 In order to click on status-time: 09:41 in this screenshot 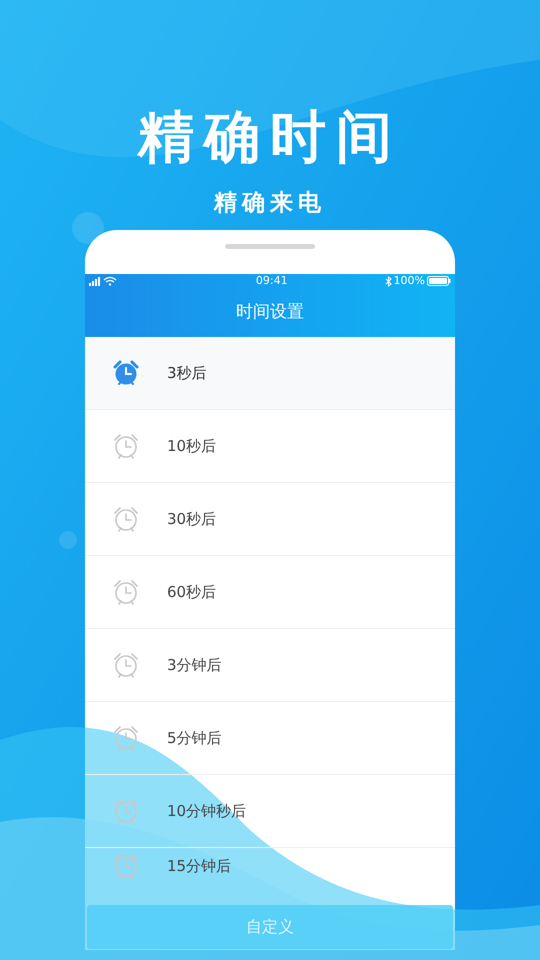, I will do `click(272, 281)`.